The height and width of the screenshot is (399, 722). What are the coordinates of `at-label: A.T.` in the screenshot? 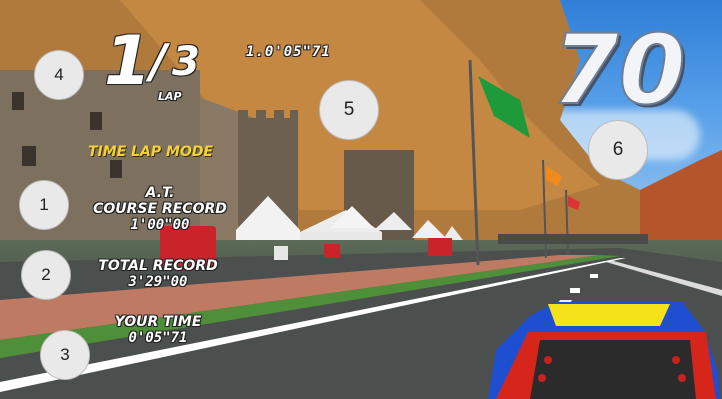 It's located at (160, 193).